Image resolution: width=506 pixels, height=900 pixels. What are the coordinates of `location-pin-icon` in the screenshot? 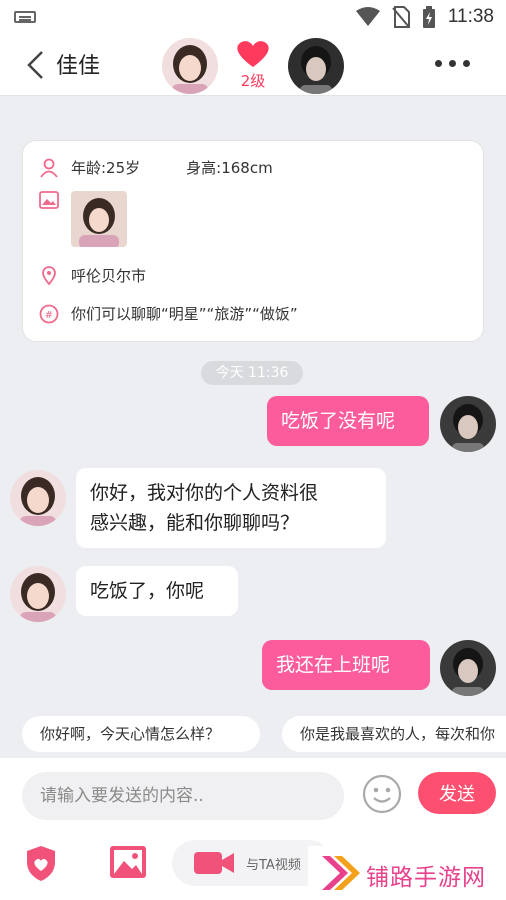 It's located at (49, 275).